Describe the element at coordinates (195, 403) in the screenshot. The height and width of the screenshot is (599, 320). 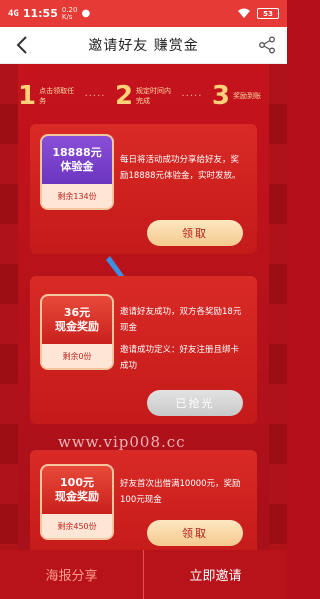
I see `sold-out-button: 已抢光` at that location.